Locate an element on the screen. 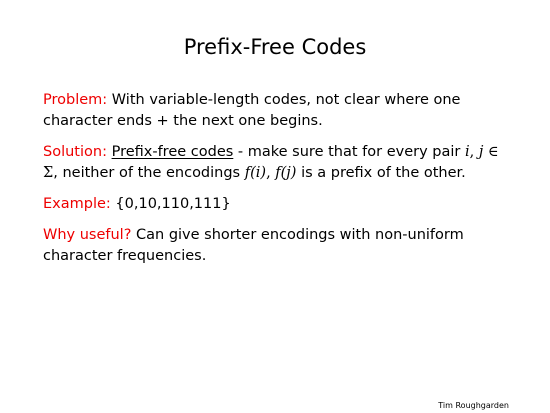 This screenshot has height=413, width=550. slide-title: Prefix-Free Codes is located at coordinates (275, 47).